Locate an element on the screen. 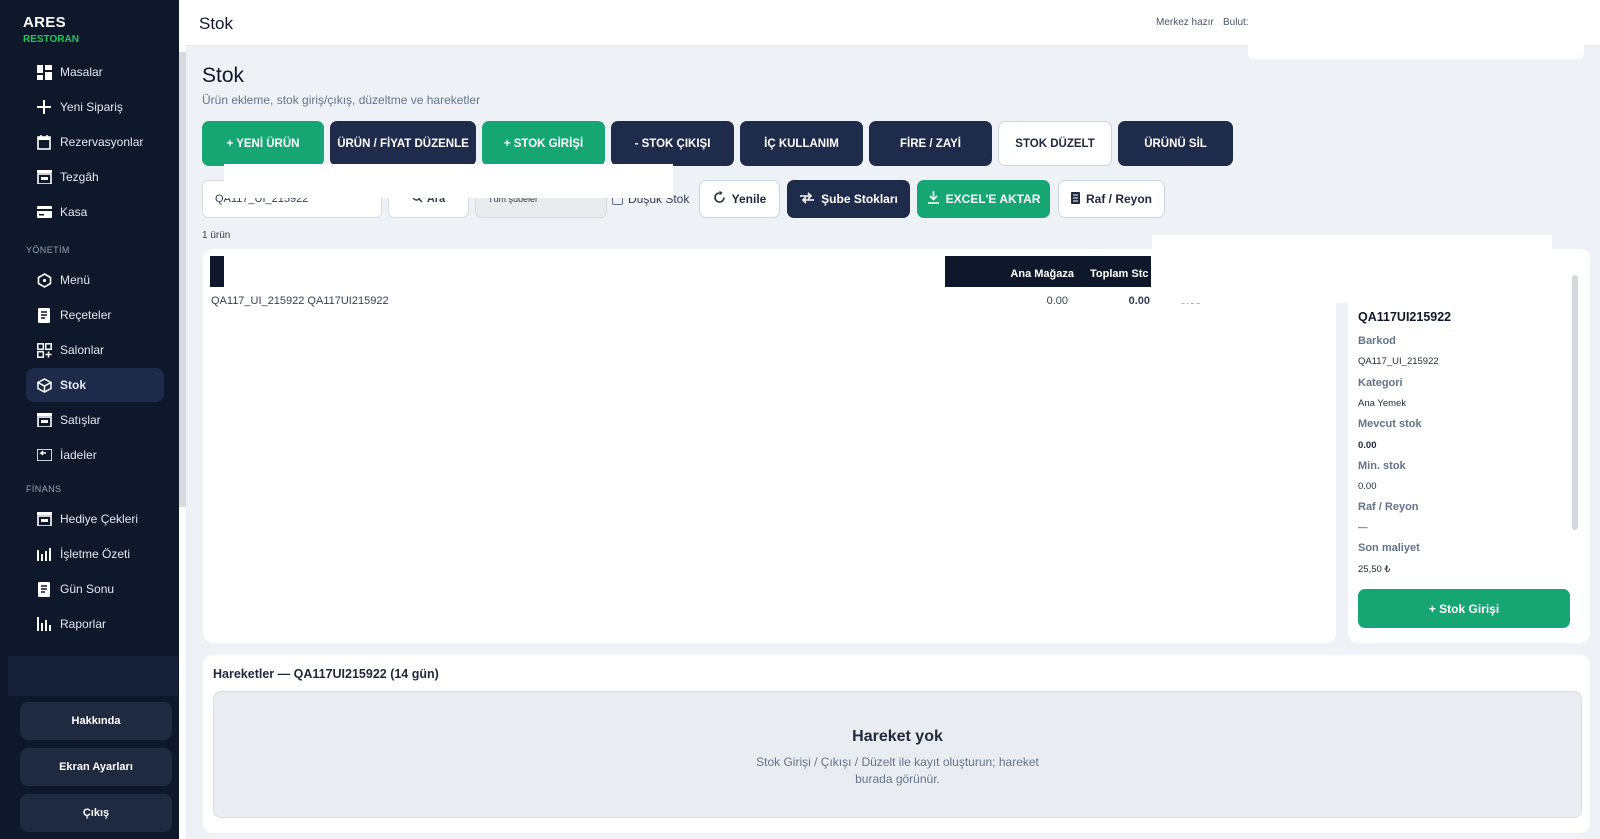 The width and height of the screenshot is (1600, 839). sidebar-item-iadeler: İadeler is located at coordinates (95, 455).